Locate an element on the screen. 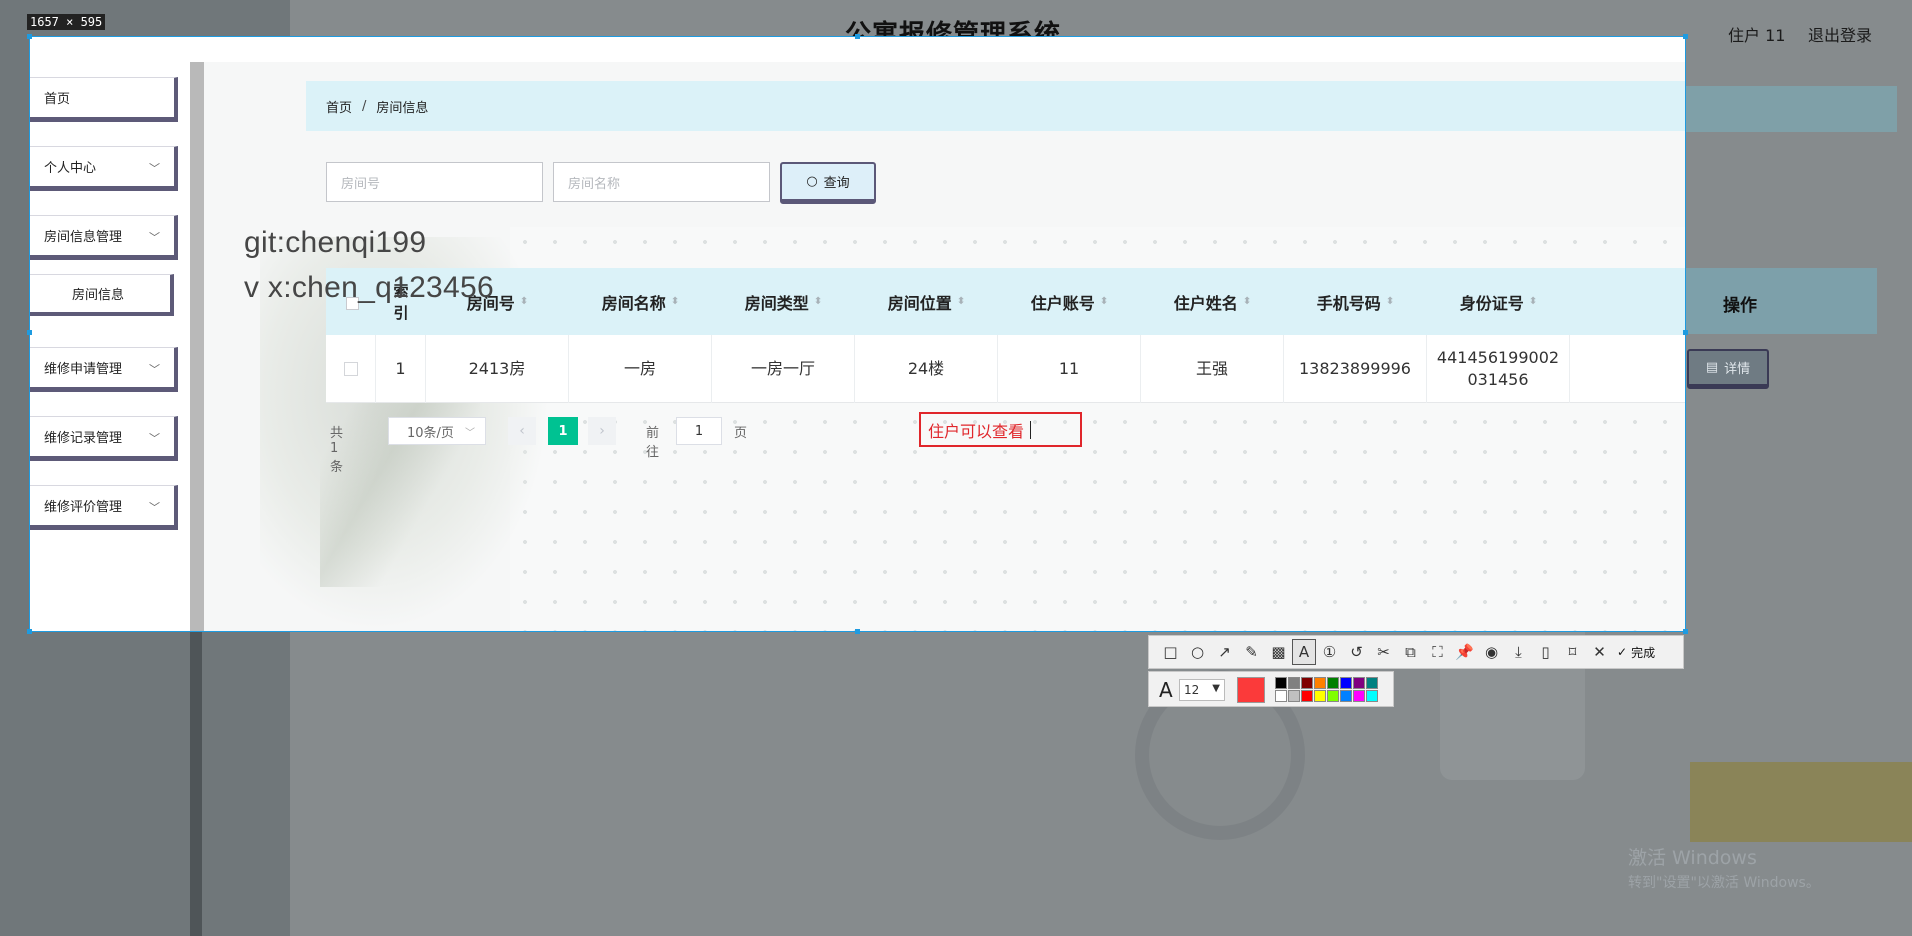 Image resolution: width=1912 pixels, height=936 pixels. bookmark-icon: ⌑ is located at coordinates (1572, 652).